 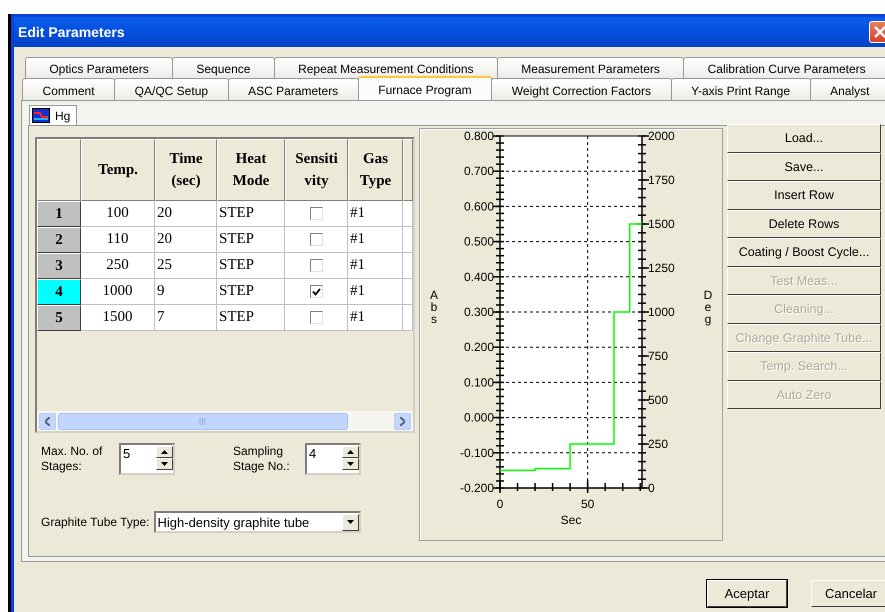 I want to click on tab: Sequence, so click(x=223, y=67).